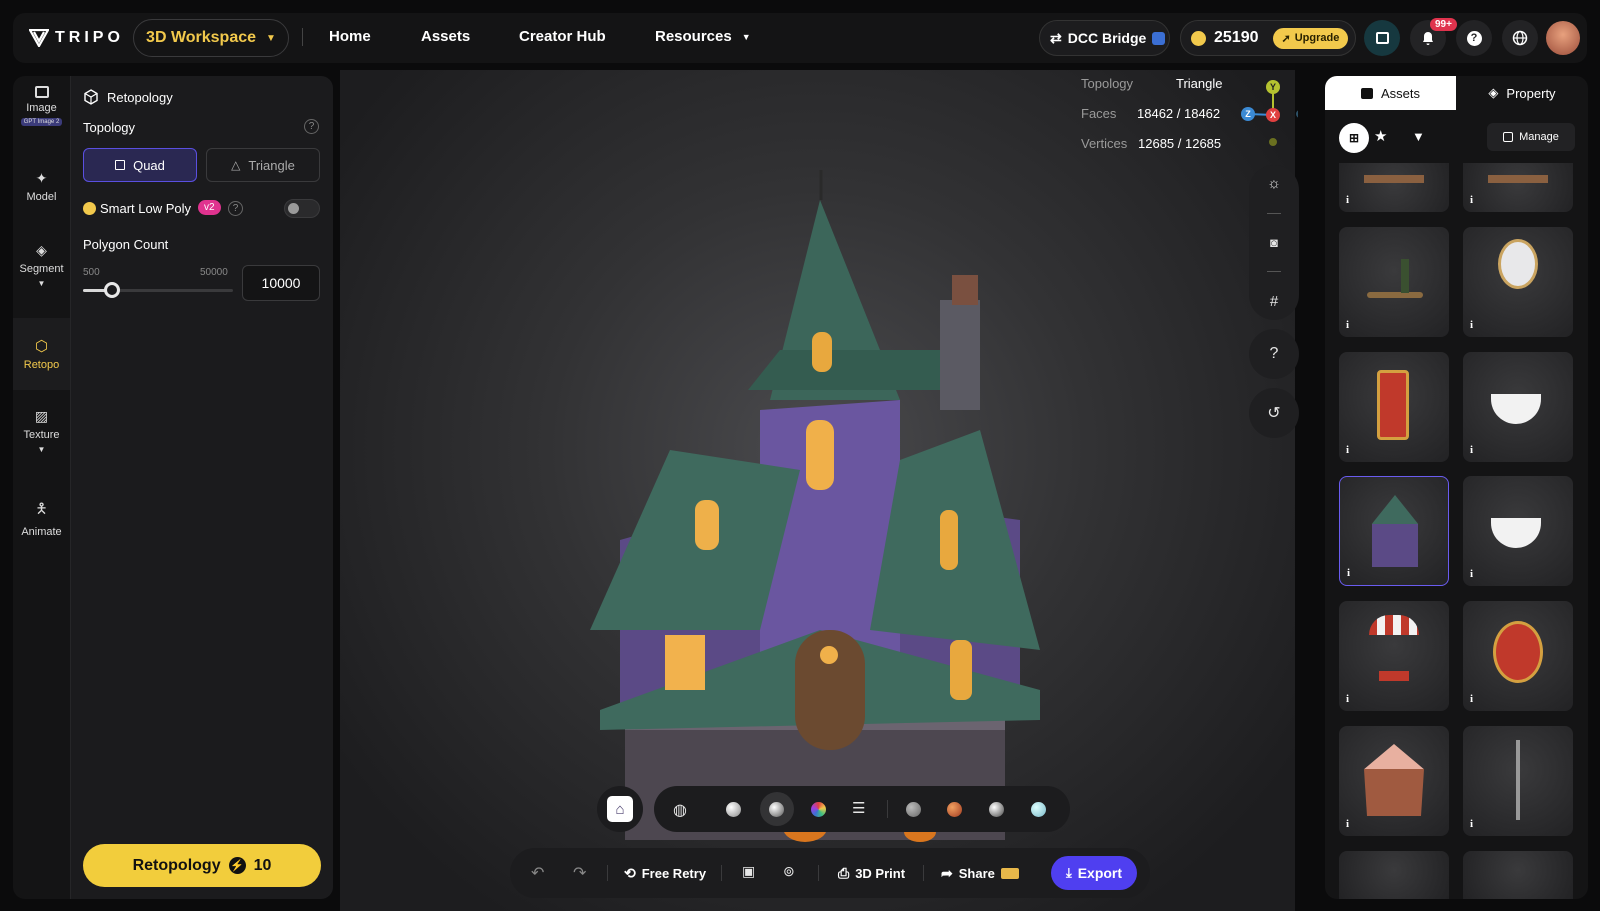 The image size is (1600, 911). Describe the element at coordinates (789, 871) in the screenshot. I see `ar-view-icon: ⊚` at that location.